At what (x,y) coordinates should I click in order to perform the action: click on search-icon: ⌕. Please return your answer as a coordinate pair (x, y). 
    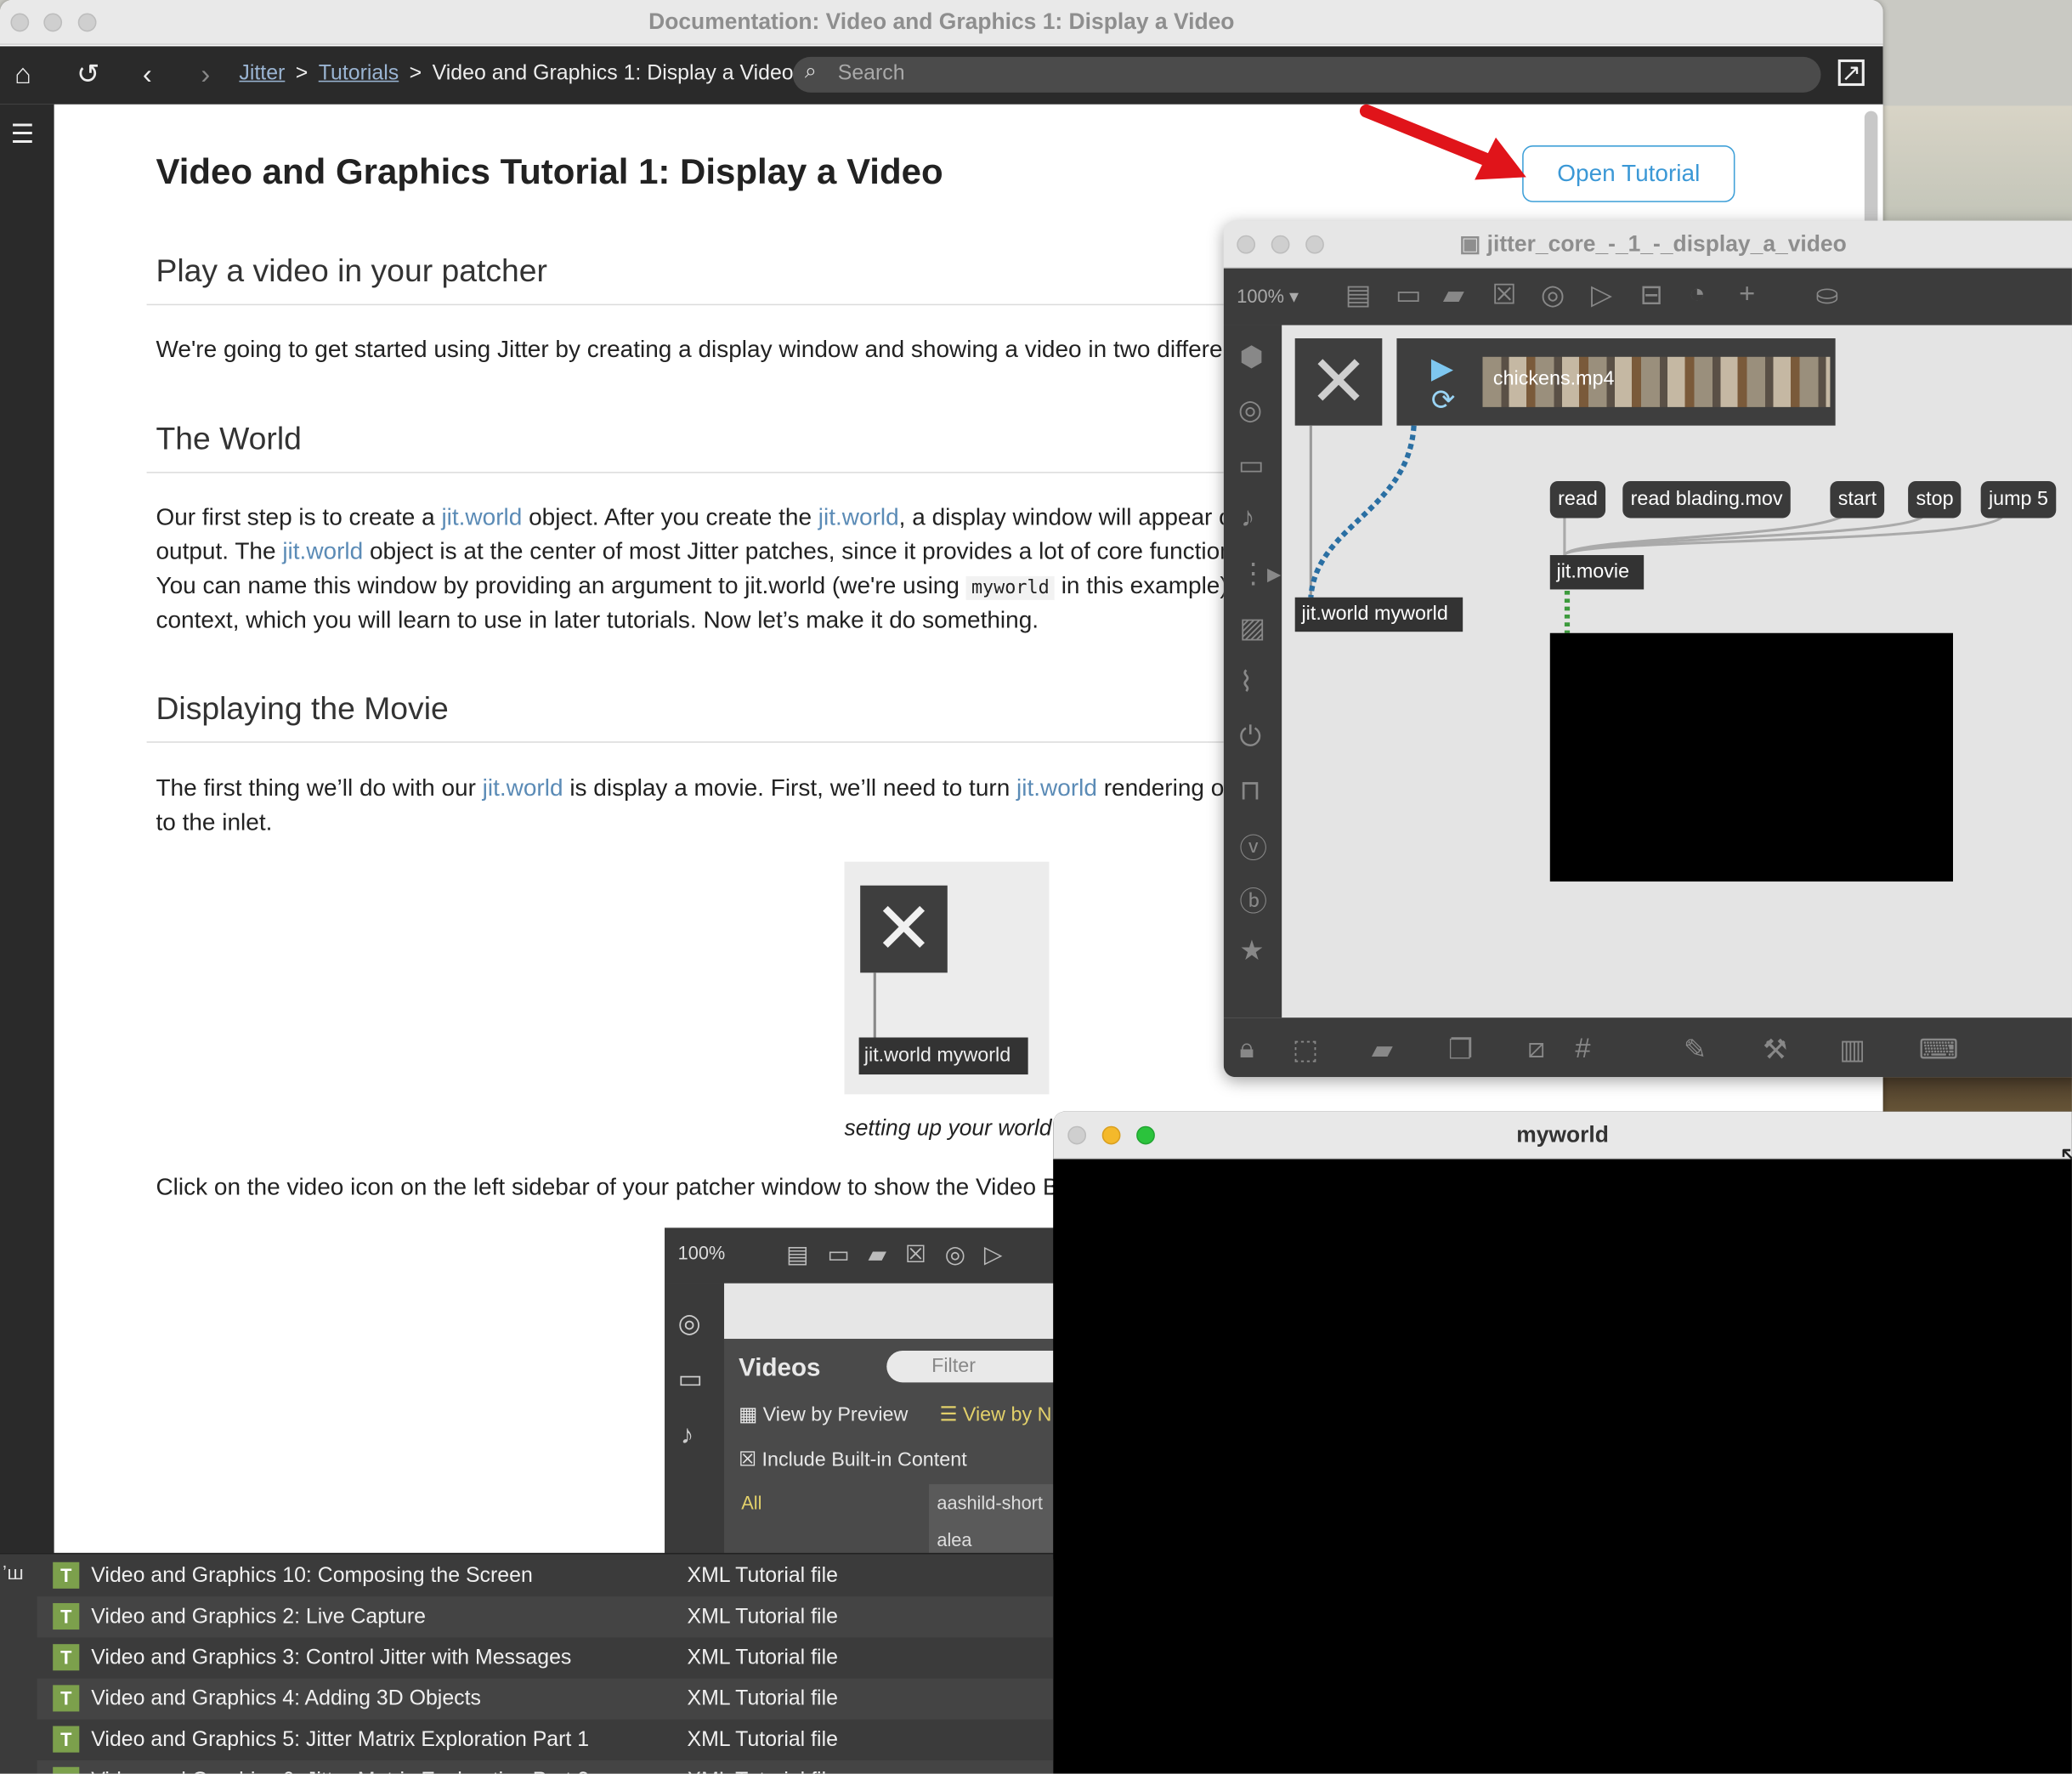
    Looking at the image, I should click on (810, 71).